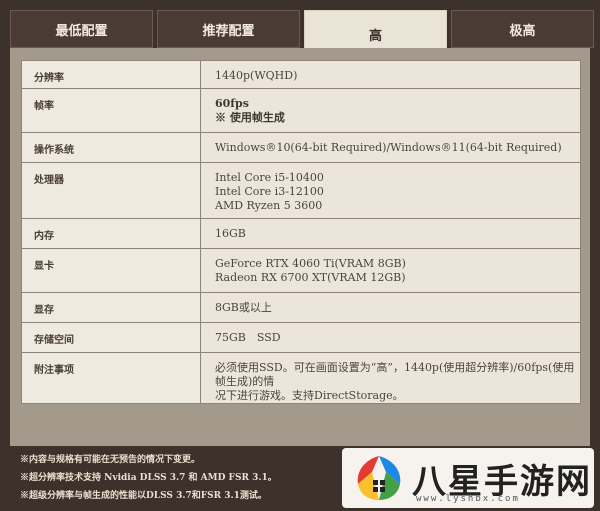 The width and height of the screenshot is (600, 511). What do you see at coordinates (111, 74) in the screenshot?
I see `spec-key: 分辨率` at bounding box center [111, 74].